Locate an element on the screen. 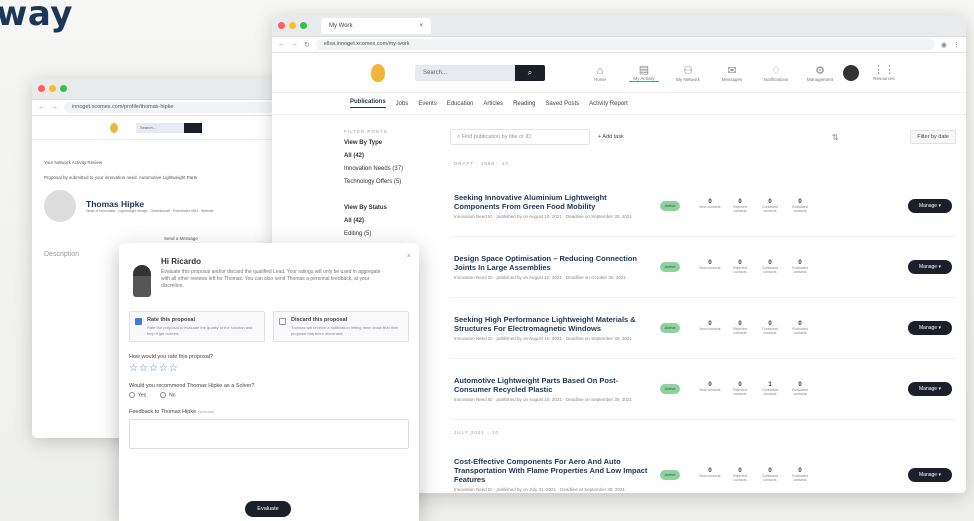 The width and height of the screenshot is (974, 521). nav-home: ⌂ Home is located at coordinates (600, 73).